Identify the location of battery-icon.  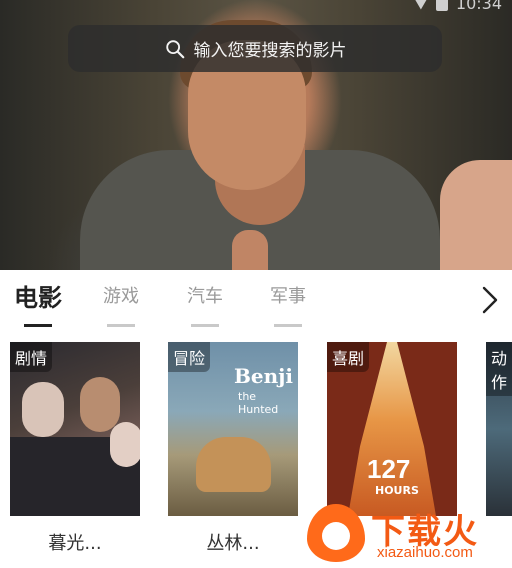
(441, 5).